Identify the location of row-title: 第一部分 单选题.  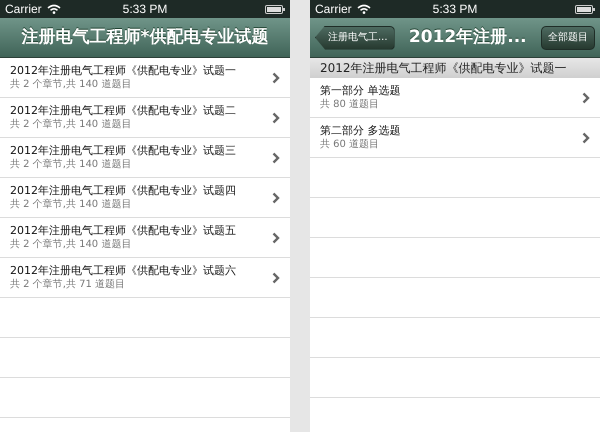
(361, 91).